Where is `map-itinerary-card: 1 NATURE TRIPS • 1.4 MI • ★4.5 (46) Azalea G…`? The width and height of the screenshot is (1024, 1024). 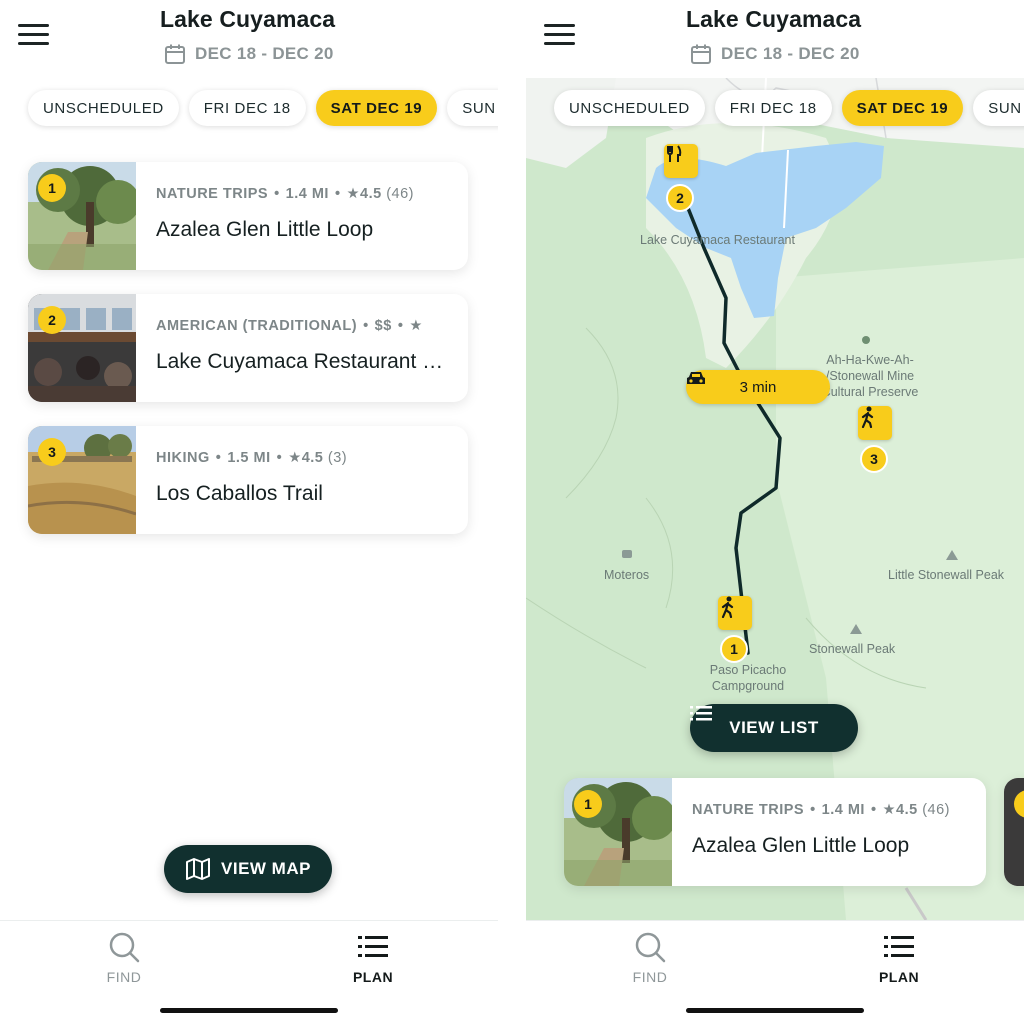 map-itinerary-card: 1 NATURE TRIPS • 1.4 MI • ★4.5 (46) Azalea G… is located at coordinates (775, 832).